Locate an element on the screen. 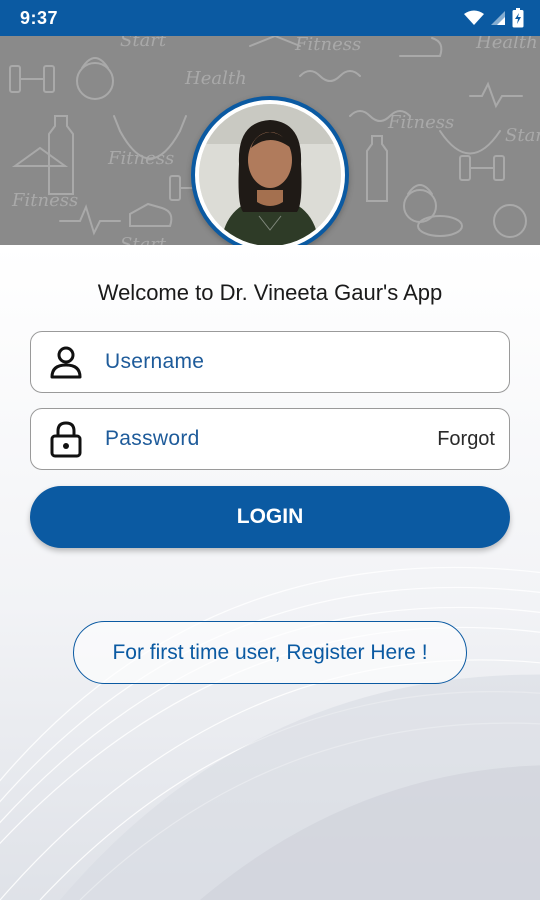 Image resolution: width=540 pixels, height=900 pixels. doctor-avatar is located at coordinates (270, 174).